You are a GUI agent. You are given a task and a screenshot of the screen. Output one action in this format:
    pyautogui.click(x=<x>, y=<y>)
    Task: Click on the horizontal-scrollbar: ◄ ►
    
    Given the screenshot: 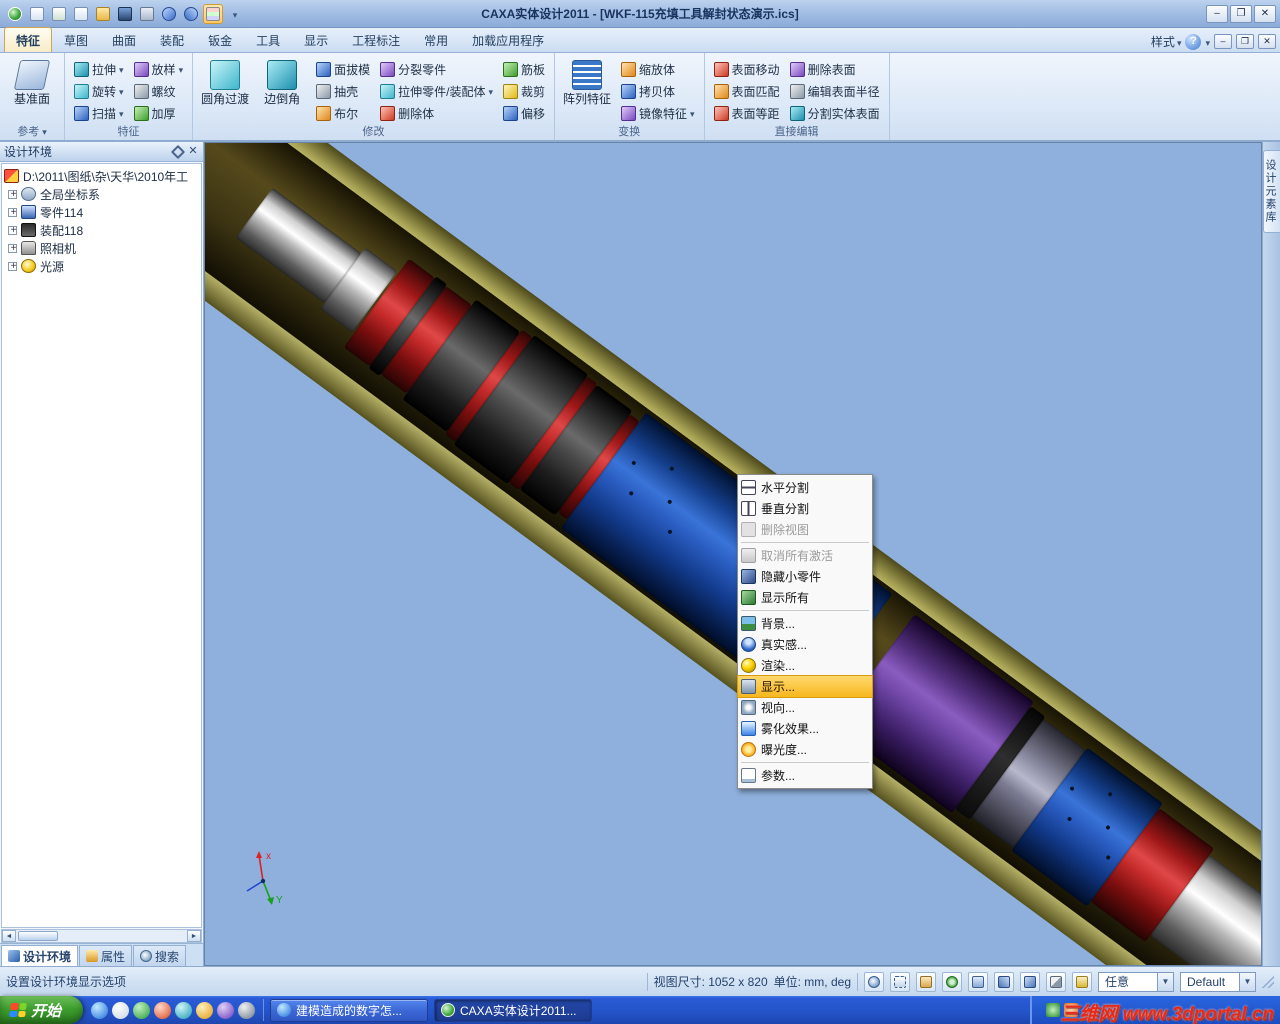 What is the action you would take?
    pyautogui.click(x=101, y=936)
    